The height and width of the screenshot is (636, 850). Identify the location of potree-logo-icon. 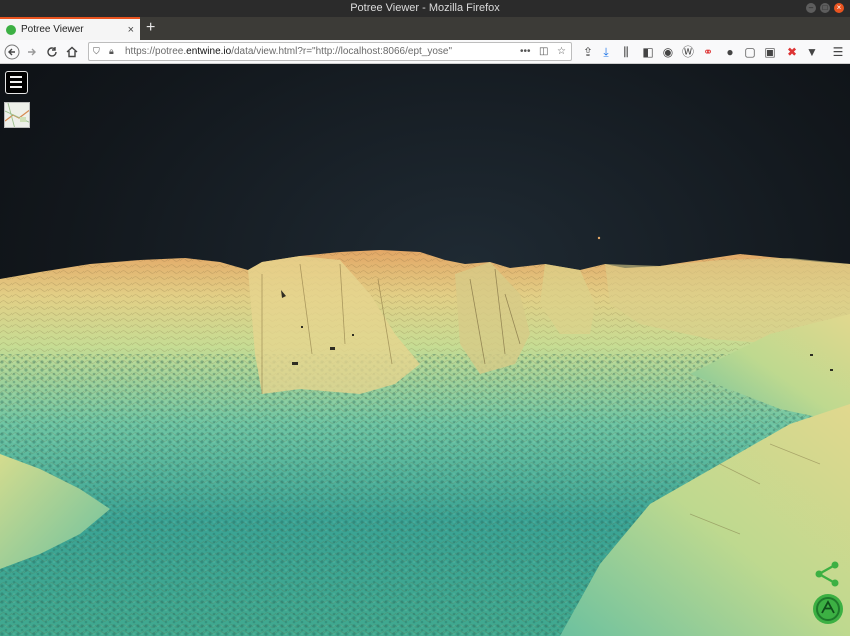
(828, 609).